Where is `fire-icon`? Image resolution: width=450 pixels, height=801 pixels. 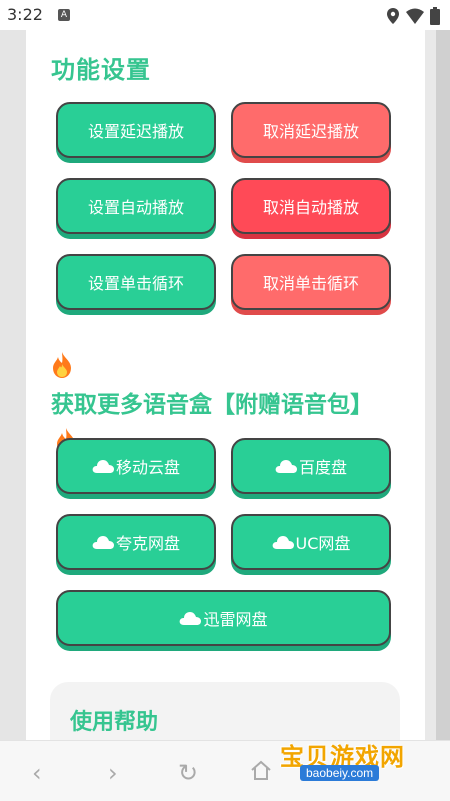 fire-icon is located at coordinates (62, 365).